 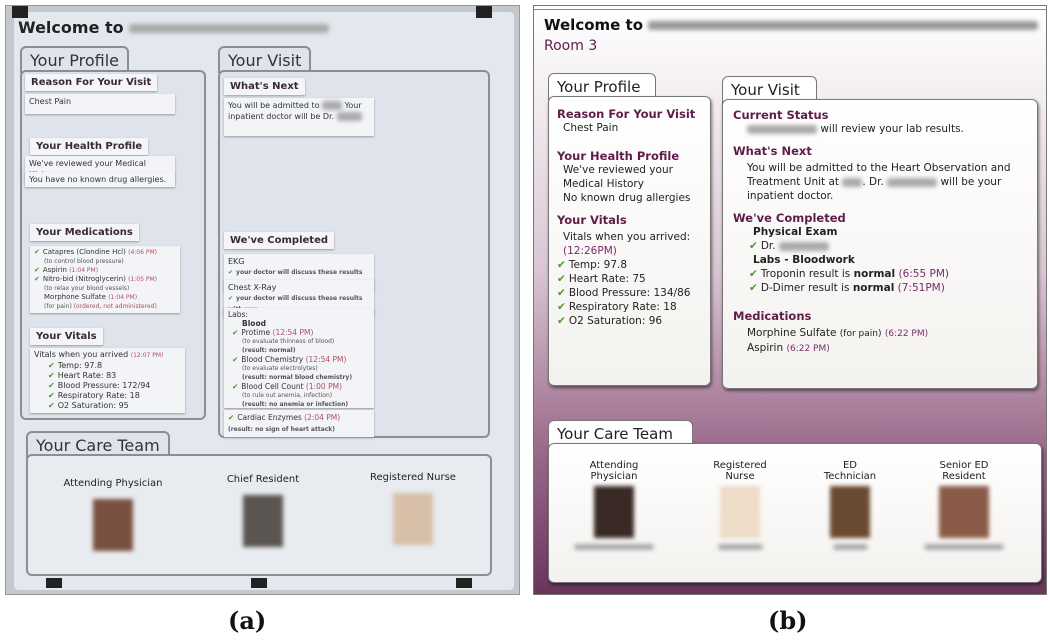 I want to click on status-text: will review your lab results., so click(x=880, y=129).